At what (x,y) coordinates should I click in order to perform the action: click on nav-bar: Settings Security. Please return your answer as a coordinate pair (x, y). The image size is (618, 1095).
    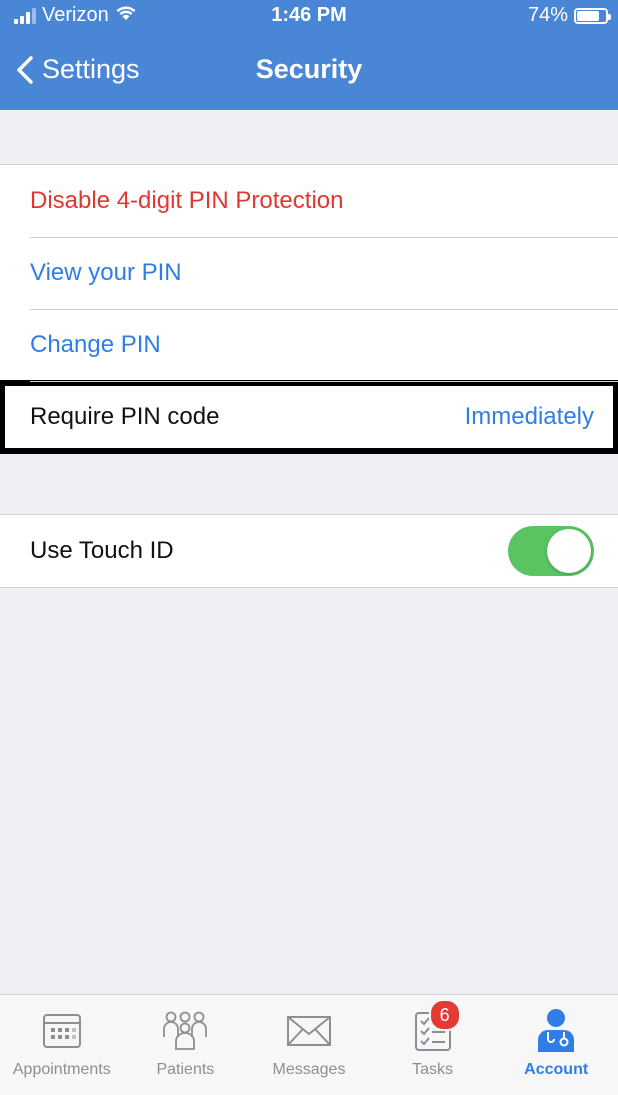
    Looking at the image, I should click on (309, 72).